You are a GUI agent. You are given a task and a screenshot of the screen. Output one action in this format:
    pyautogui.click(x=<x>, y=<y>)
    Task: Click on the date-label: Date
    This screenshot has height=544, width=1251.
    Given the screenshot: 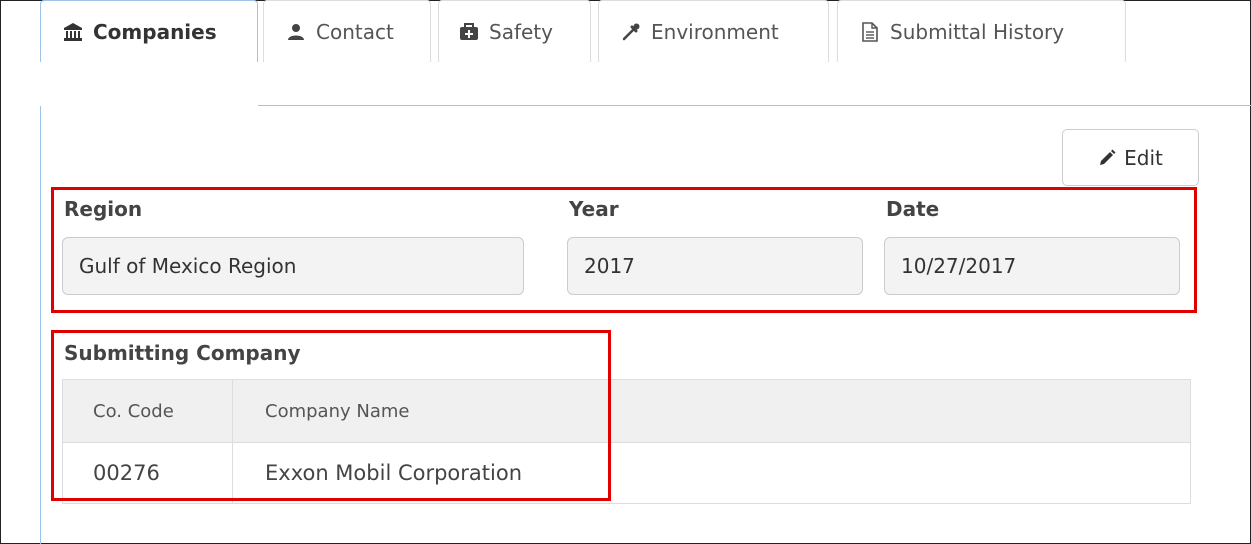 What is the action you would take?
    pyautogui.click(x=913, y=209)
    